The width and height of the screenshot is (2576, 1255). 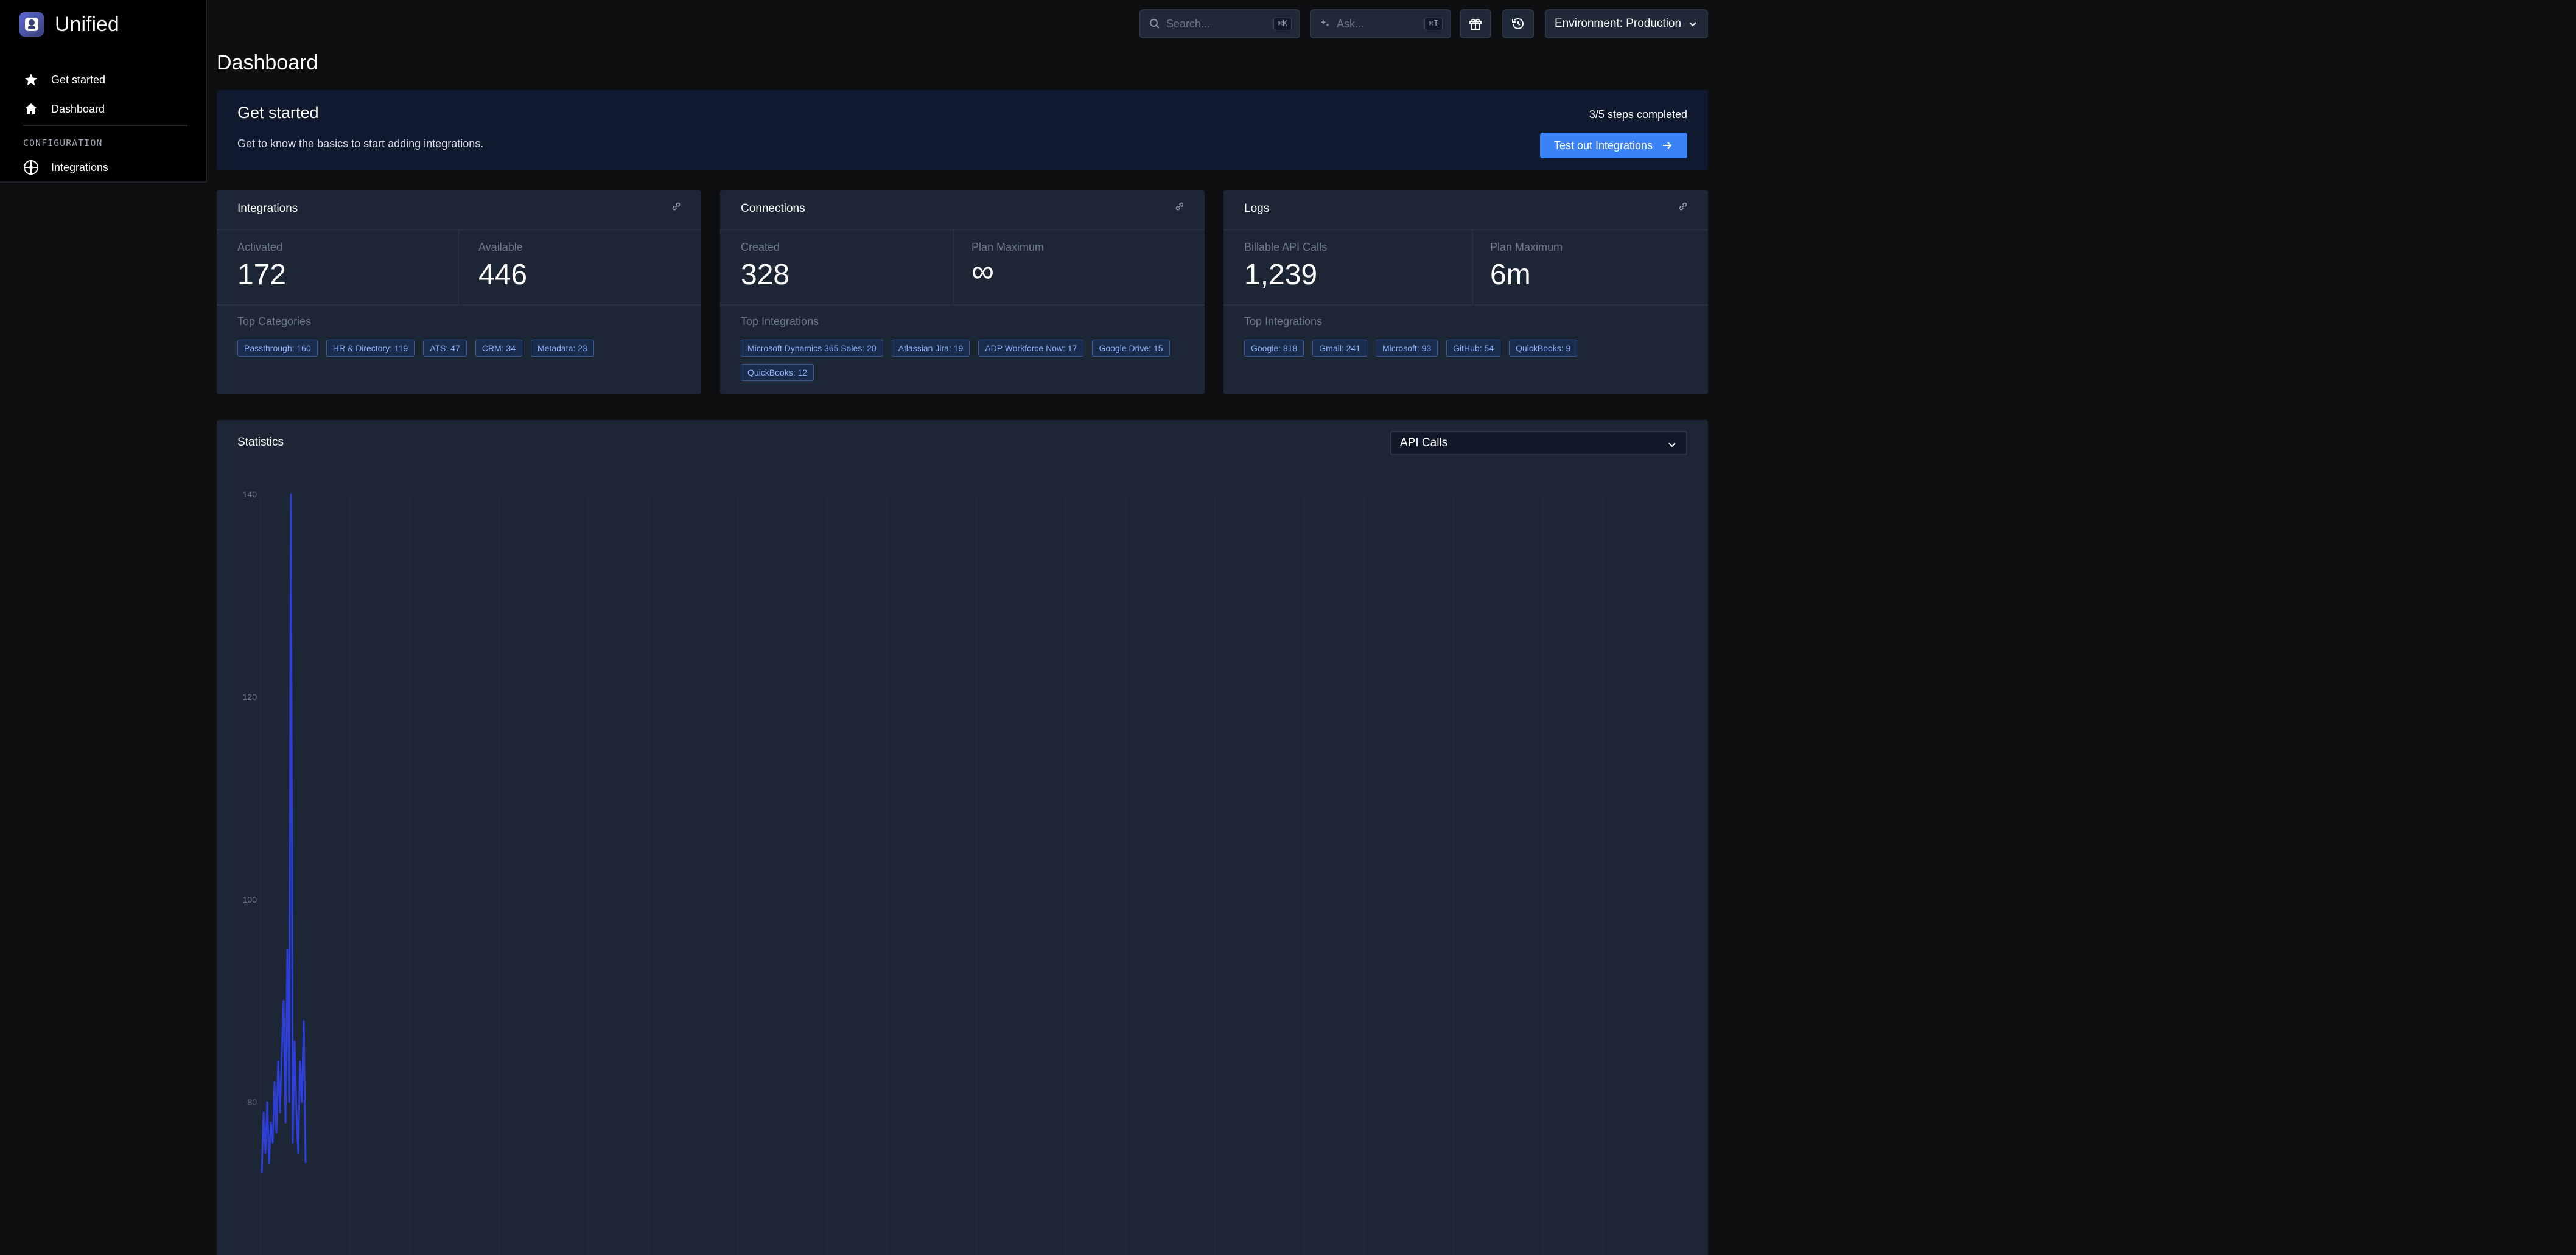 What do you see at coordinates (1381, 23) in the screenshot?
I see `ask-input: Ask... ⌘I` at bounding box center [1381, 23].